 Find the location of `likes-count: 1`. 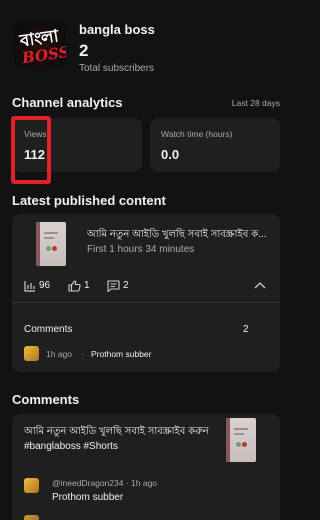

likes-count: 1 is located at coordinates (87, 285).